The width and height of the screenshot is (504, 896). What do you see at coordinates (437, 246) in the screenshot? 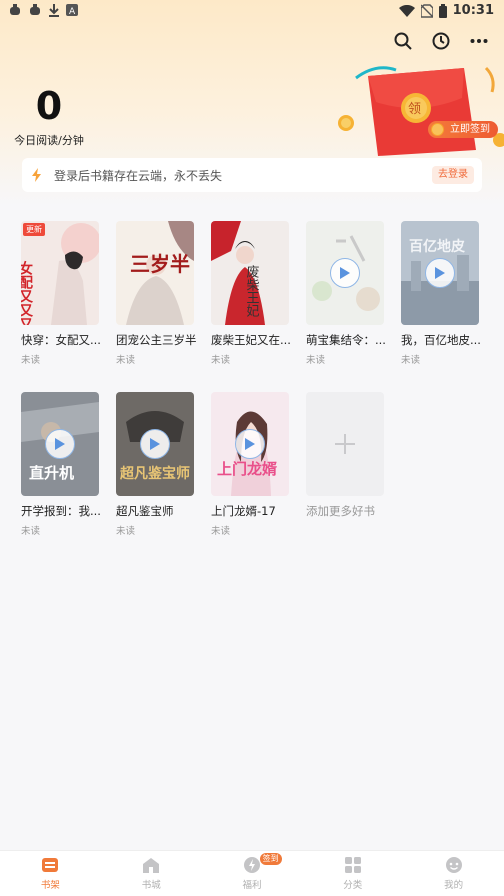
I see `cover-title: 百亿地皮` at bounding box center [437, 246].